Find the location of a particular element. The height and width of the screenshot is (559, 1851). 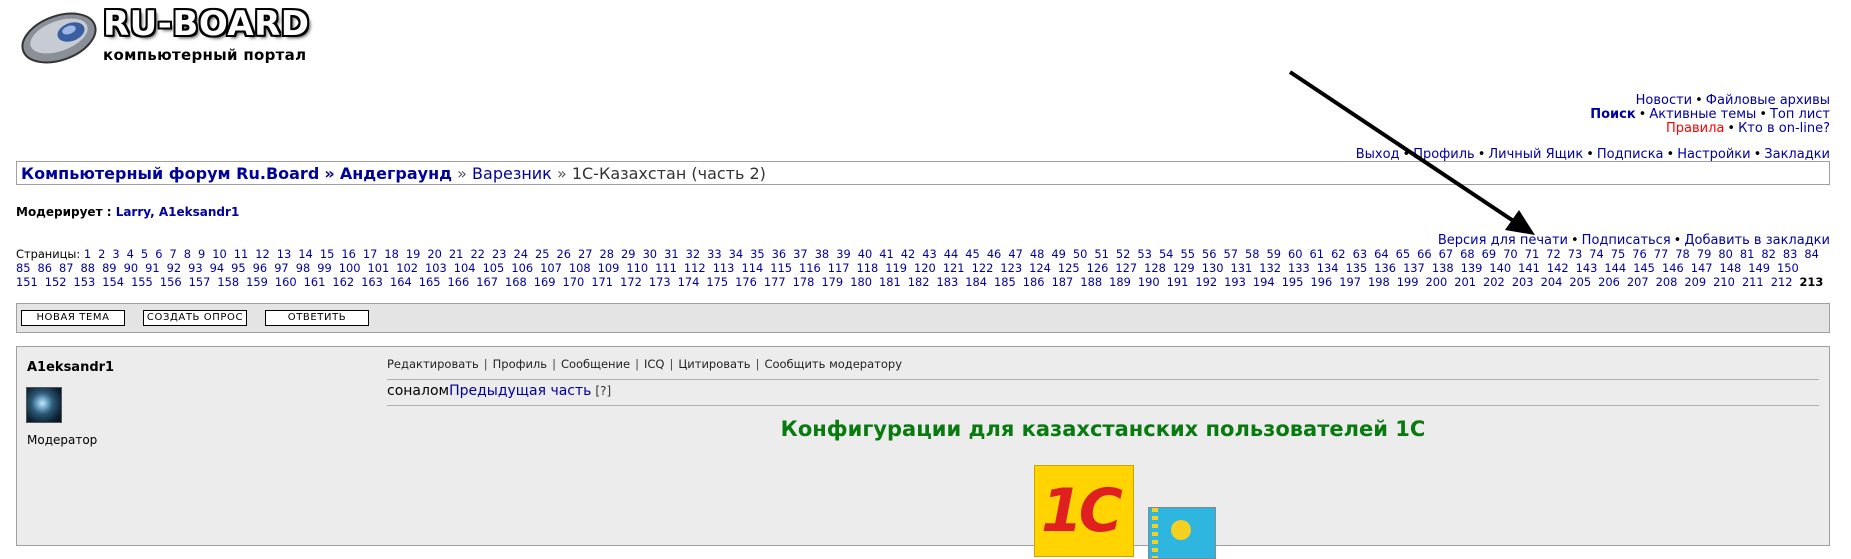

page-link: 21 is located at coordinates (456, 254).